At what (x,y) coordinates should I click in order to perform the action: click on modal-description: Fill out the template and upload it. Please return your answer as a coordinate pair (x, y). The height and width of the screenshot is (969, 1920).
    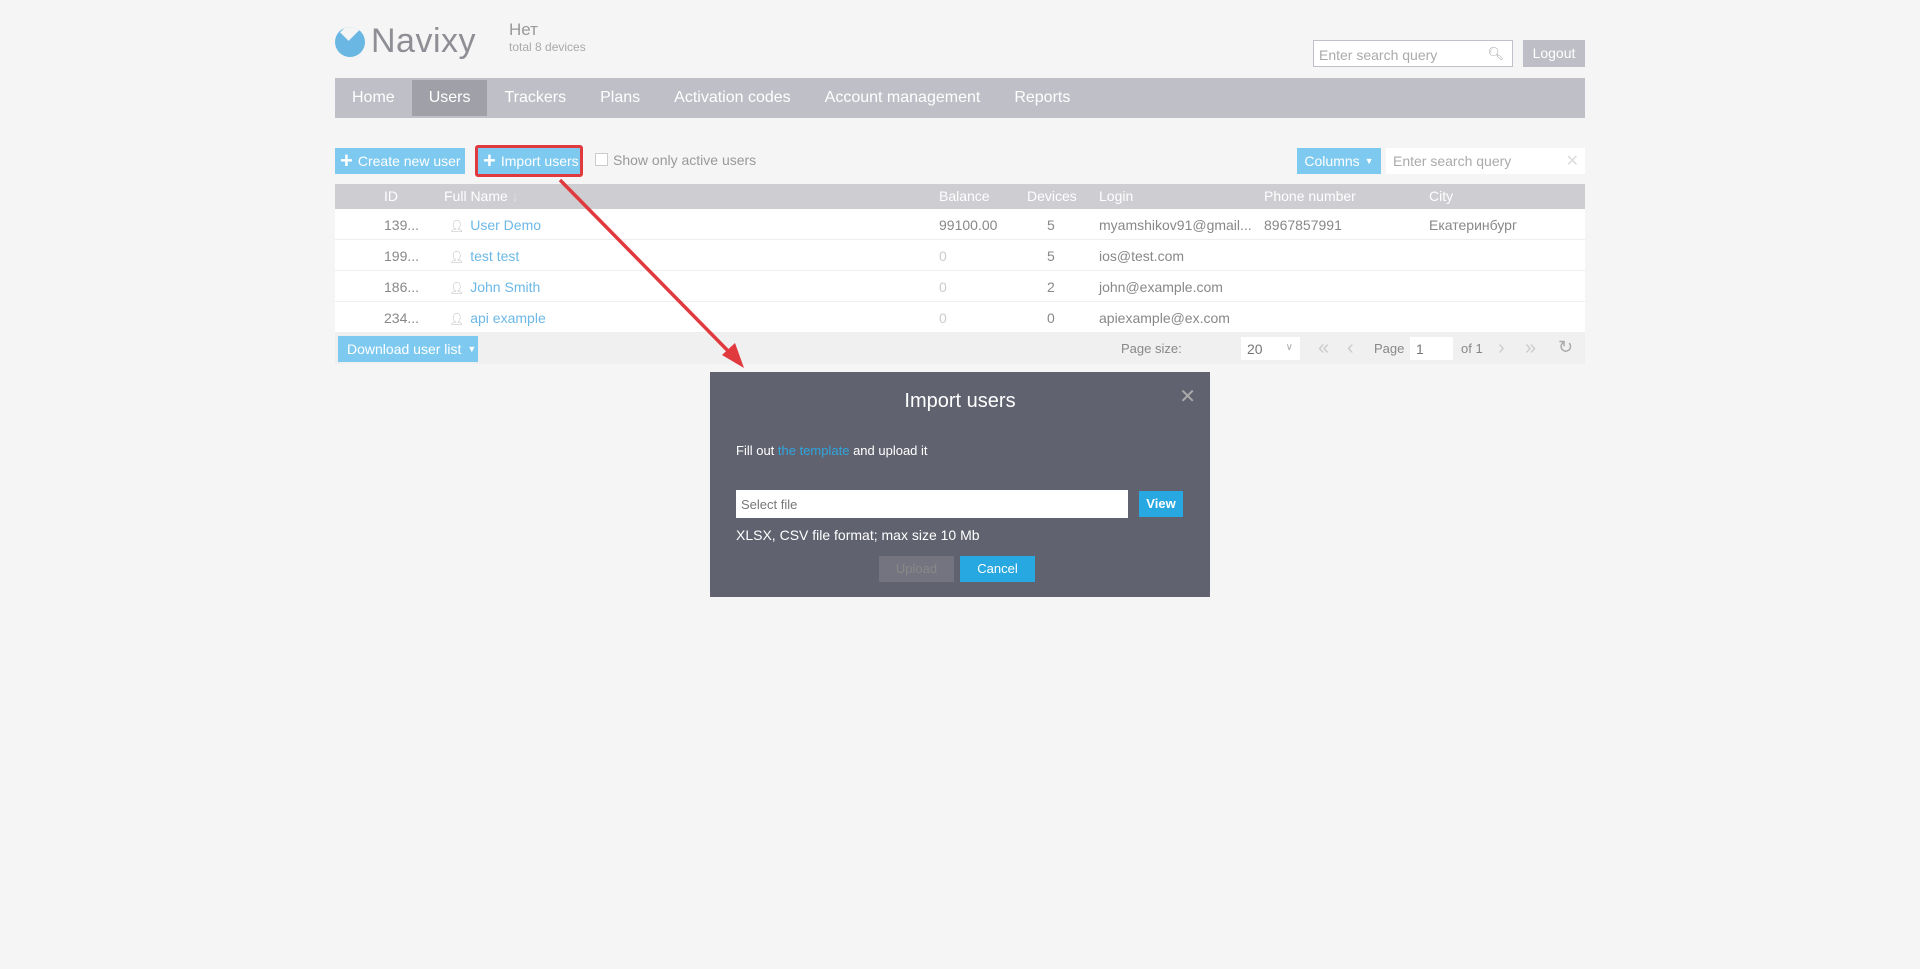
    Looking at the image, I should click on (832, 450).